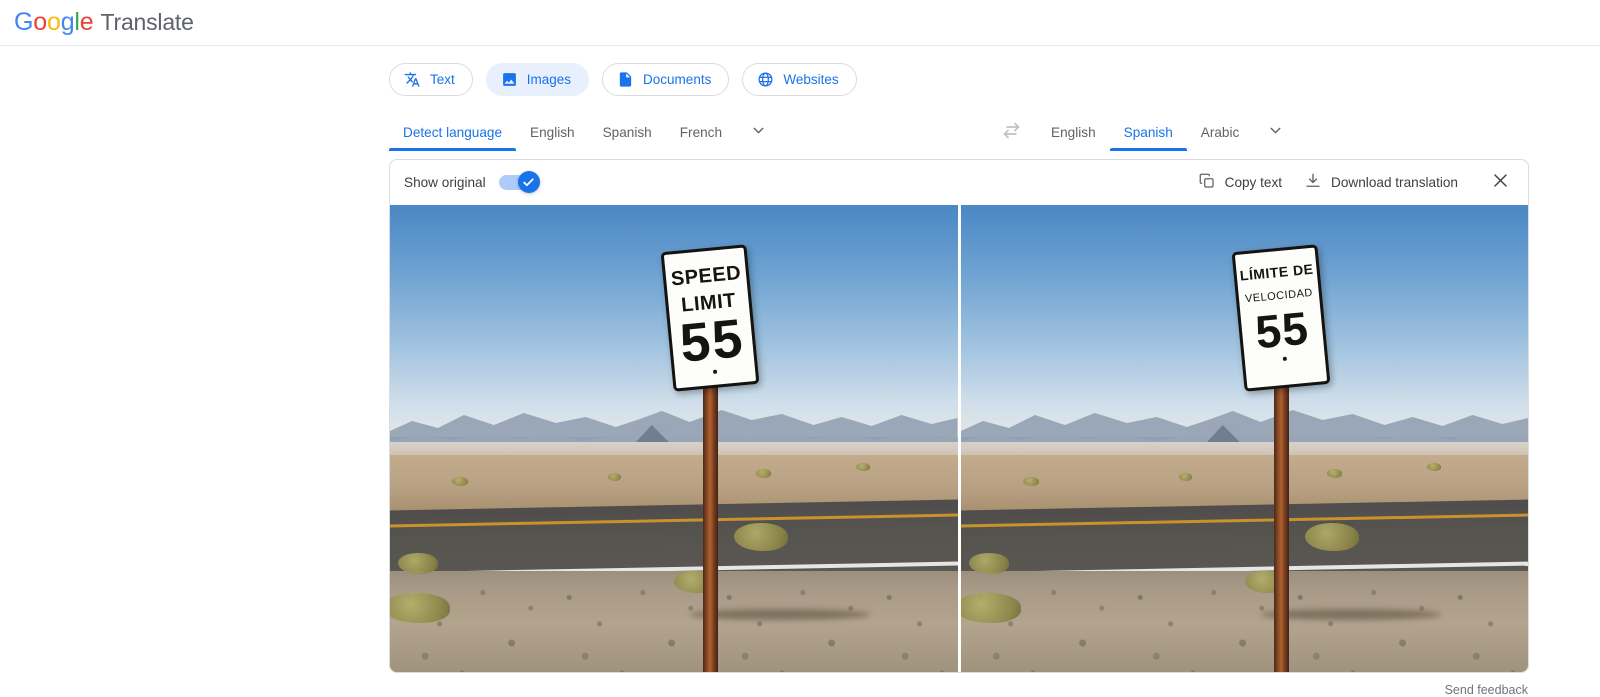 This screenshot has width=1600, height=697. I want to click on tab-documents: Documents, so click(666, 79).